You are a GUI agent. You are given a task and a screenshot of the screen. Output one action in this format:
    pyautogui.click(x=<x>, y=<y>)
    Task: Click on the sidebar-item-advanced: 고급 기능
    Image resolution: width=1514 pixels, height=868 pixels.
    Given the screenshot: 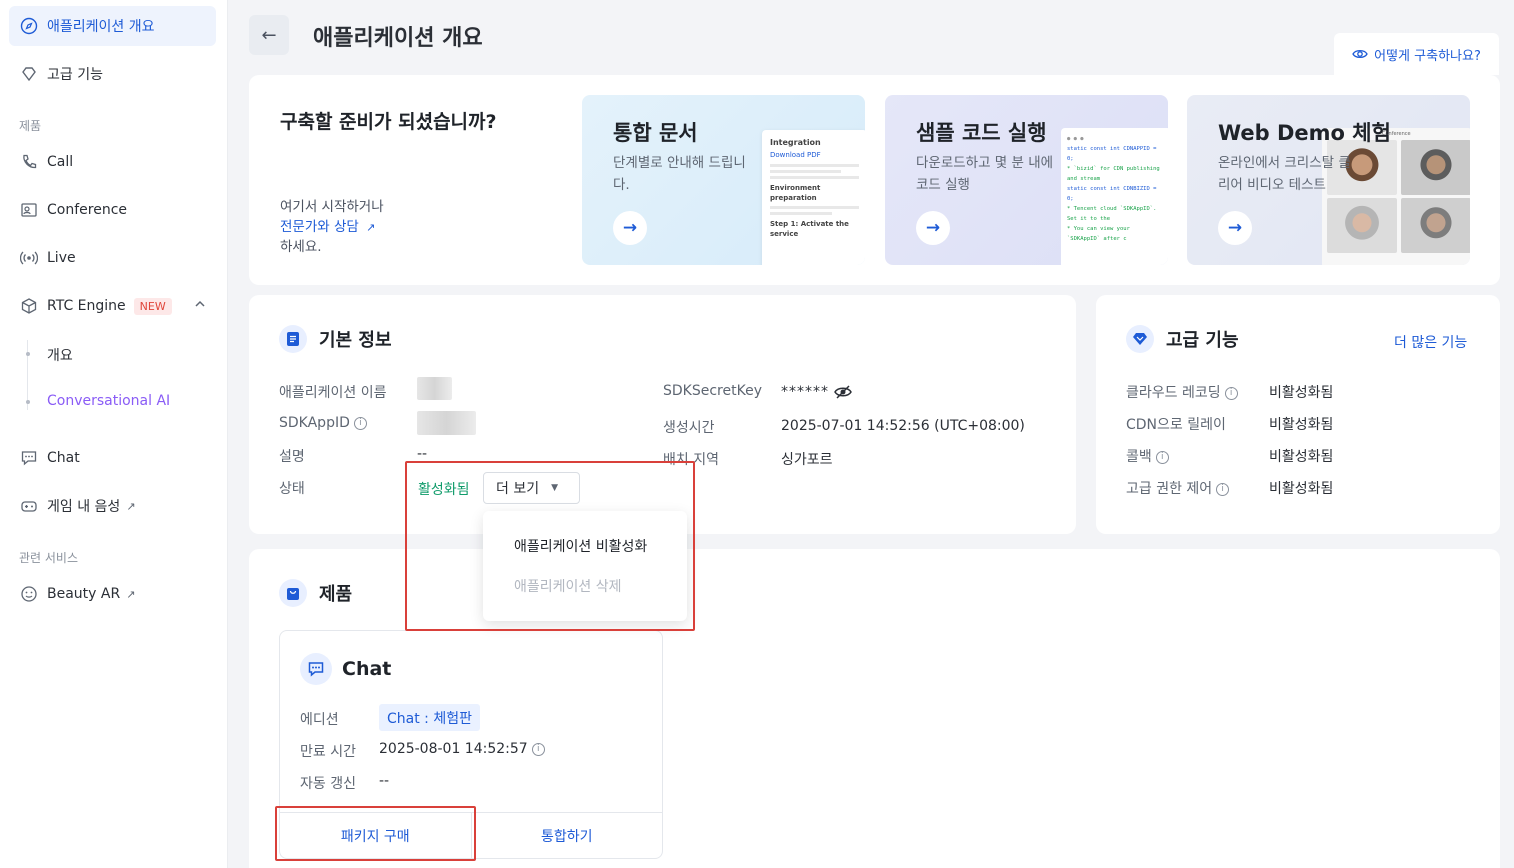 What is the action you would take?
    pyautogui.click(x=112, y=74)
    